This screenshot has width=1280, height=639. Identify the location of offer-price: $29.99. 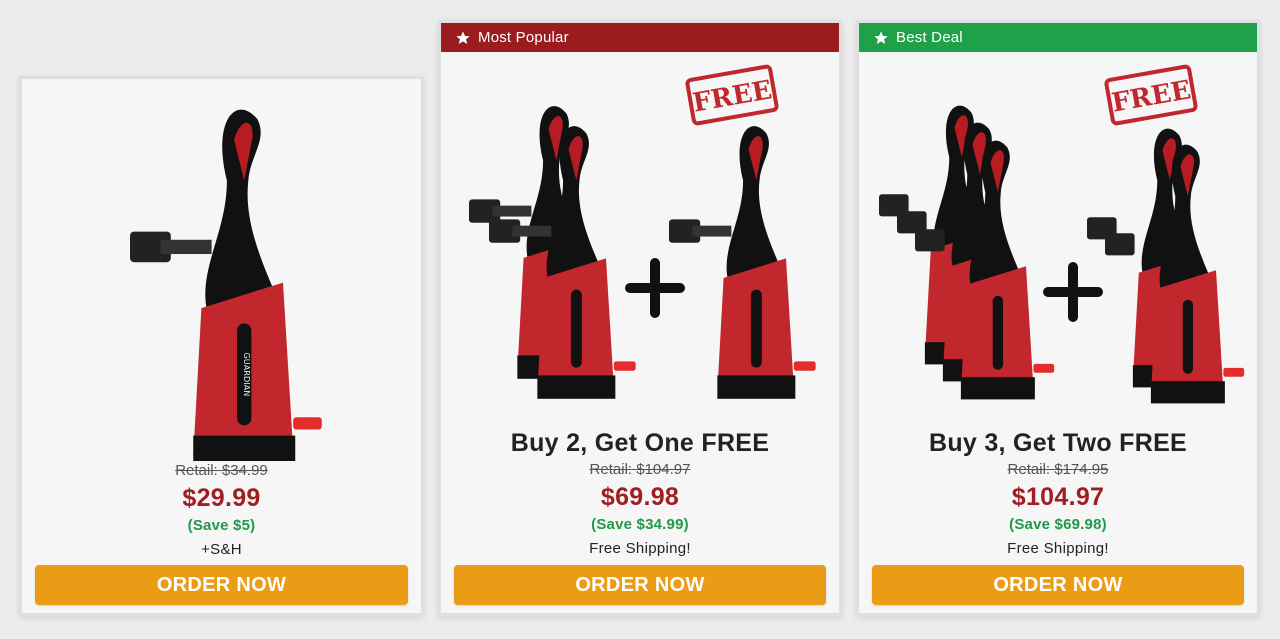
(221, 498).